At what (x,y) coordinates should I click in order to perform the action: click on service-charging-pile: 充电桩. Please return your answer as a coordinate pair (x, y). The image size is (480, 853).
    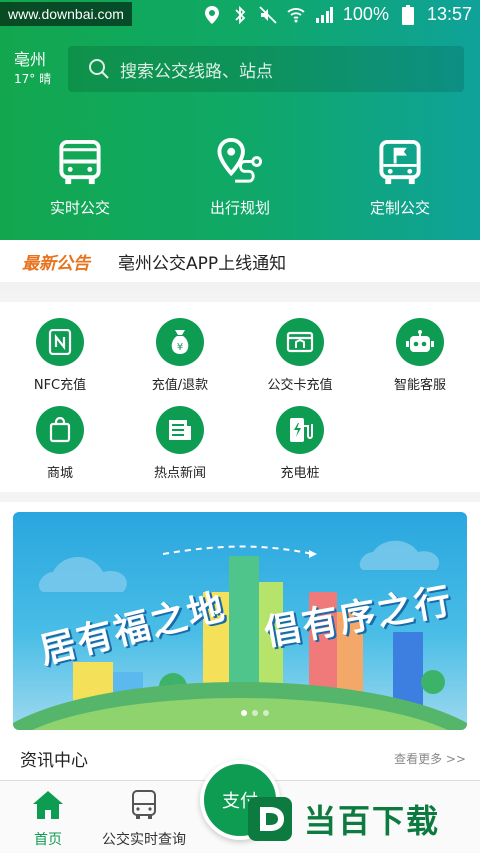
    Looking at the image, I should click on (300, 443).